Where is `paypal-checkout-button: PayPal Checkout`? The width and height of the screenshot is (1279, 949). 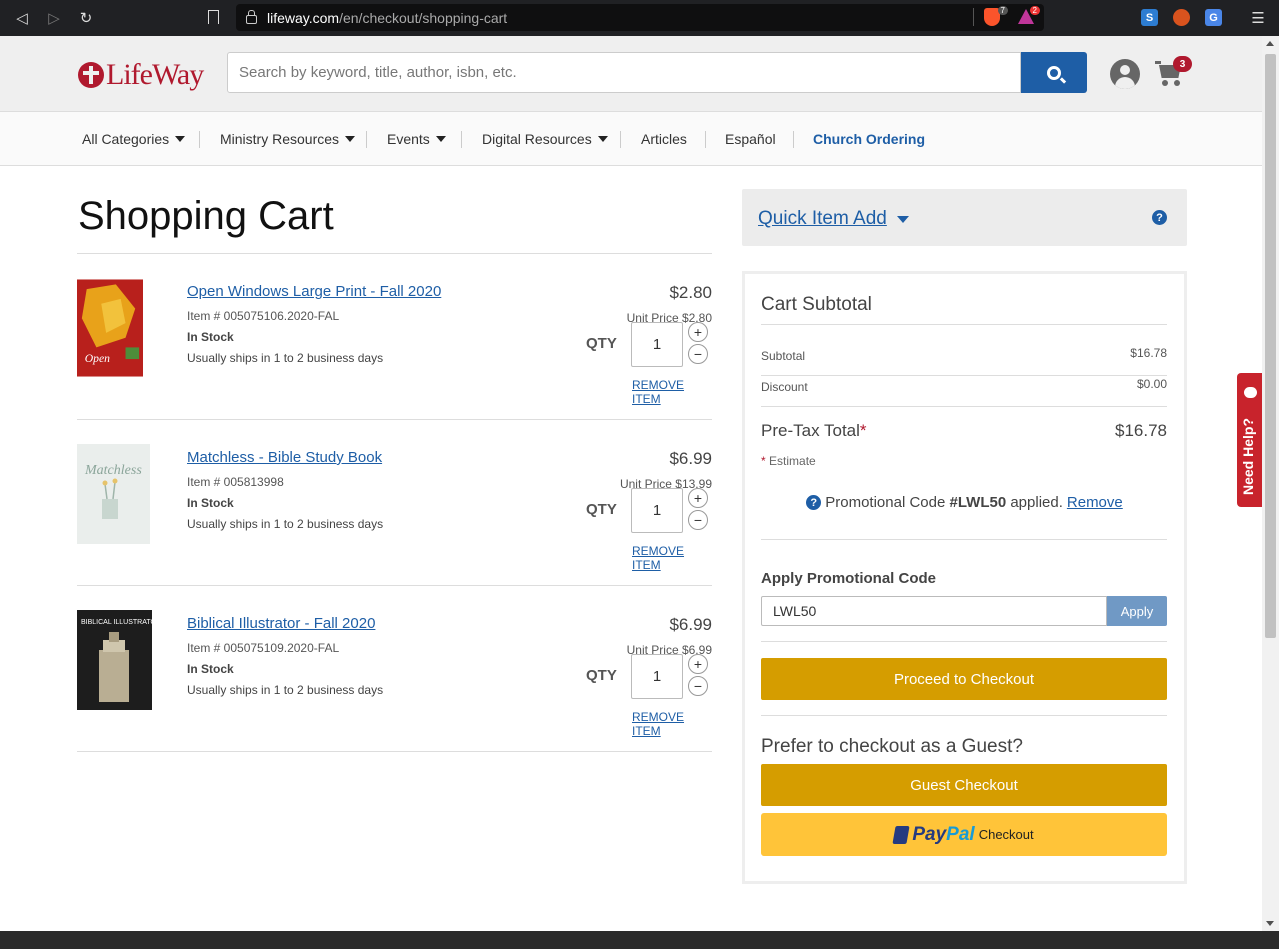
paypal-checkout-button: PayPal Checkout is located at coordinates (964, 834).